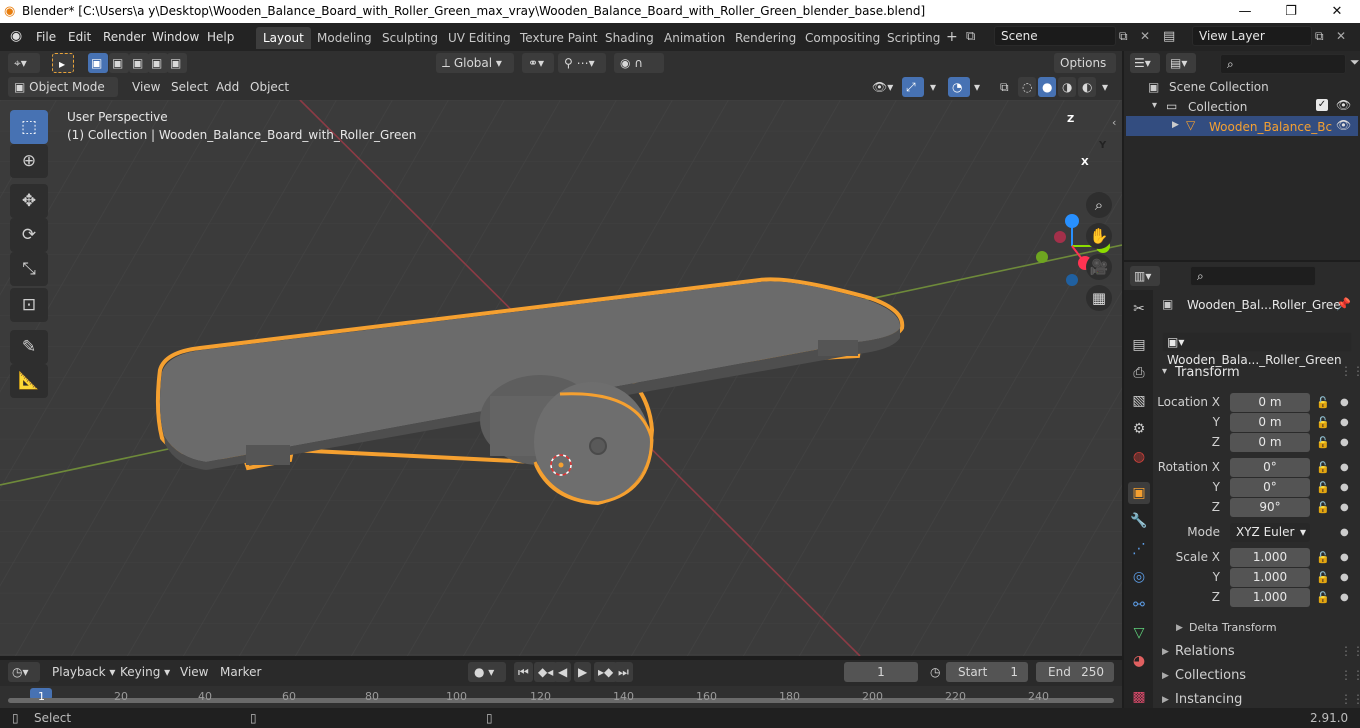 The height and width of the screenshot is (728, 1360). Describe the element at coordinates (29, 269) in the screenshot. I see `scale-tool-icon: ⤡` at that location.